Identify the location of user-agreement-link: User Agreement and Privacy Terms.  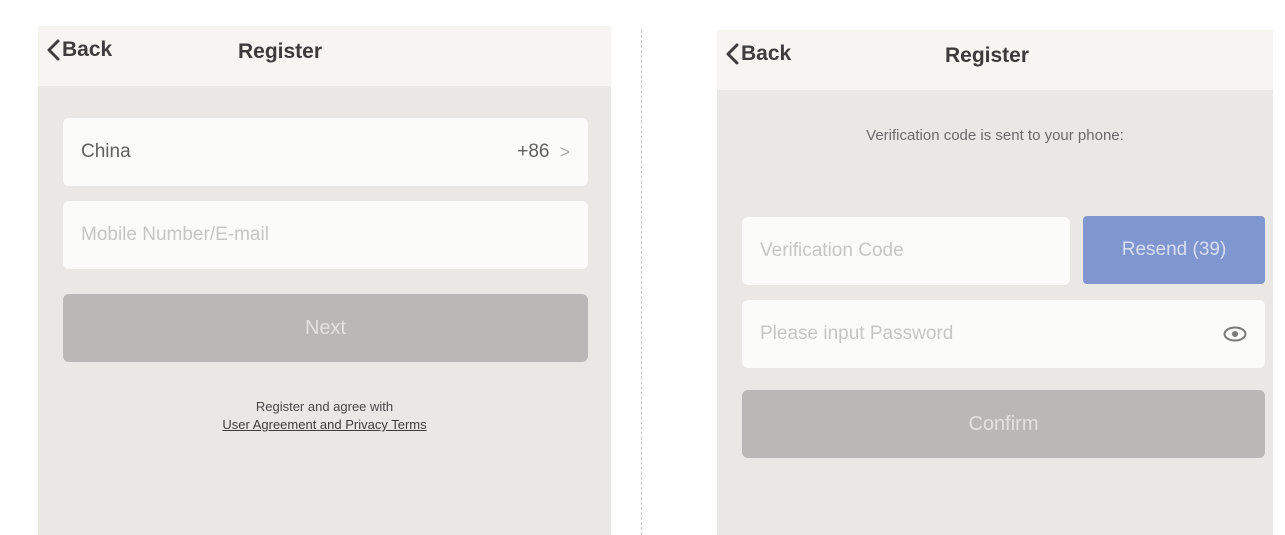
(324, 425).